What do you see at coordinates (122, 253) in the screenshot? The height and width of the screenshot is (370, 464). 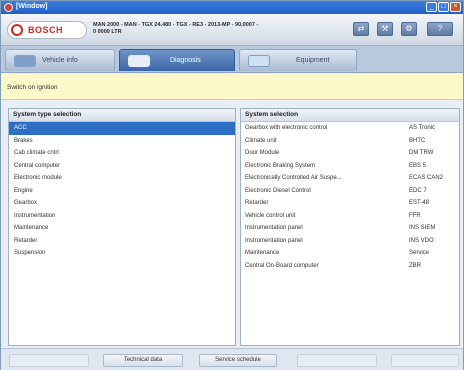 I see `system-type-item: Suspension` at bounding box center [122, 253].